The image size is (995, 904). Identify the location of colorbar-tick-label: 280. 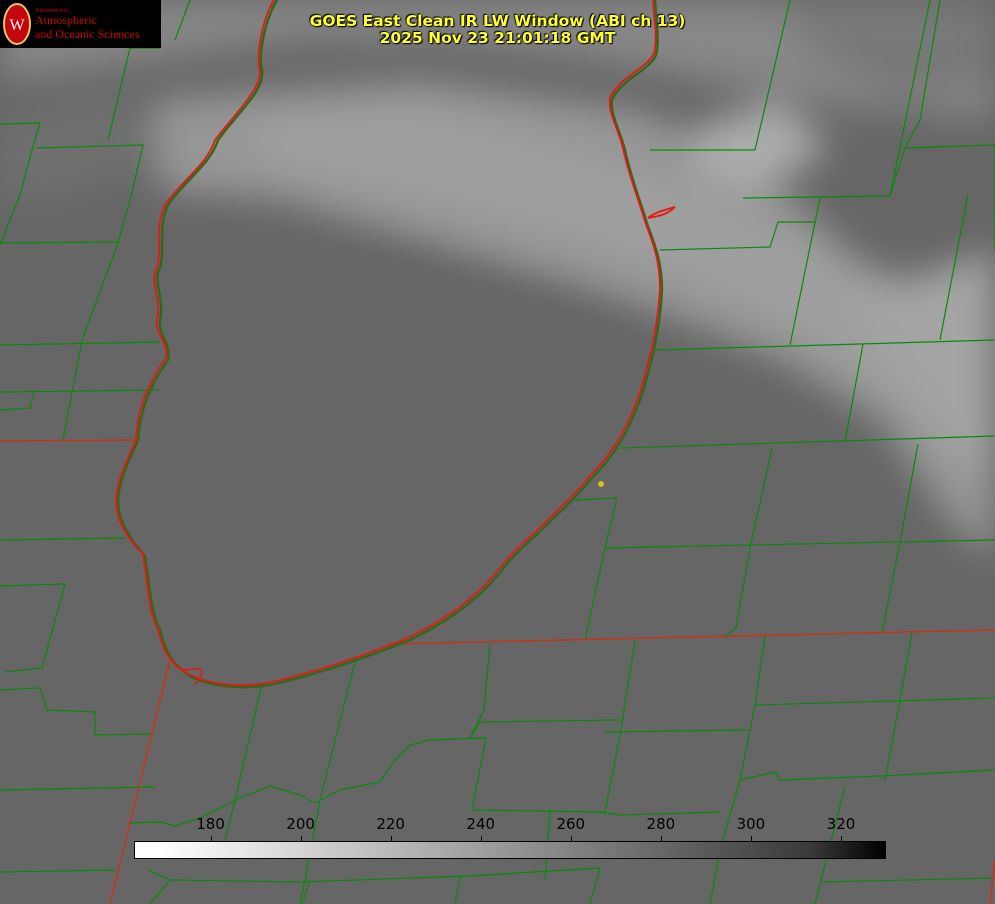
(661, 824).